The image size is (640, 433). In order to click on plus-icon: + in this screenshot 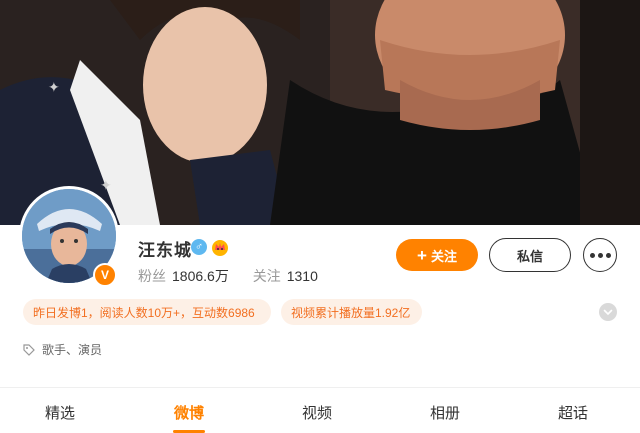, I will do `click(422, 255)`.